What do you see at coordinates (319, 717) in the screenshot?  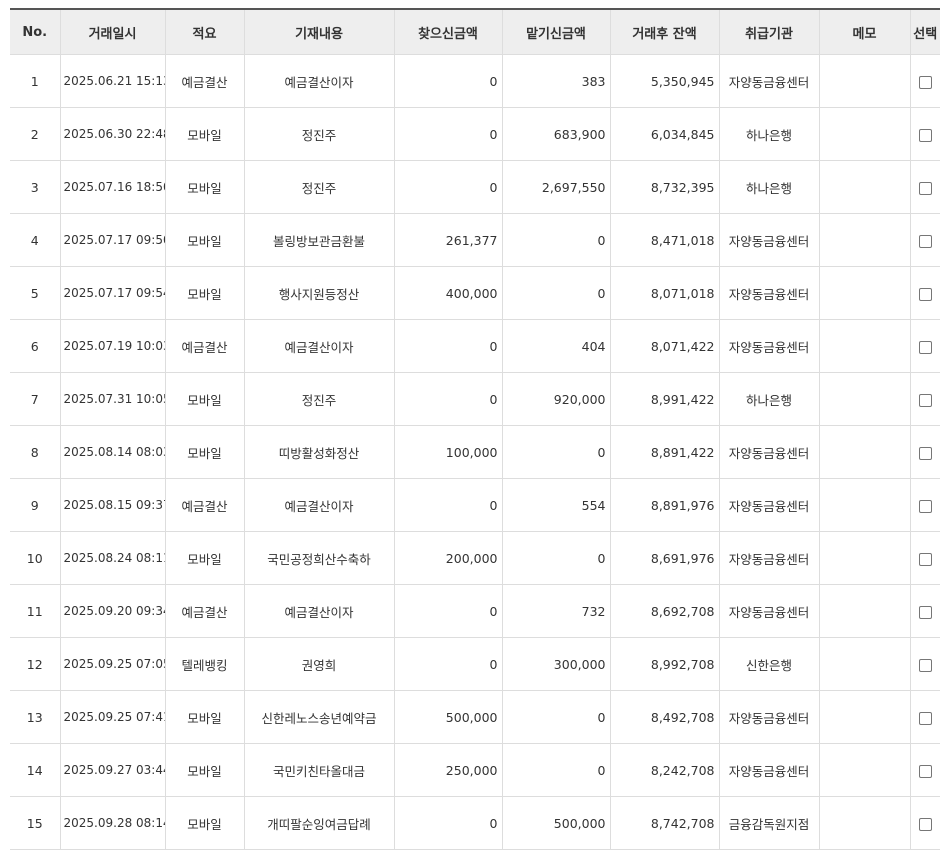 I see `cell-description: 신한레노스송년예약금` at bounding box center [319, 717].